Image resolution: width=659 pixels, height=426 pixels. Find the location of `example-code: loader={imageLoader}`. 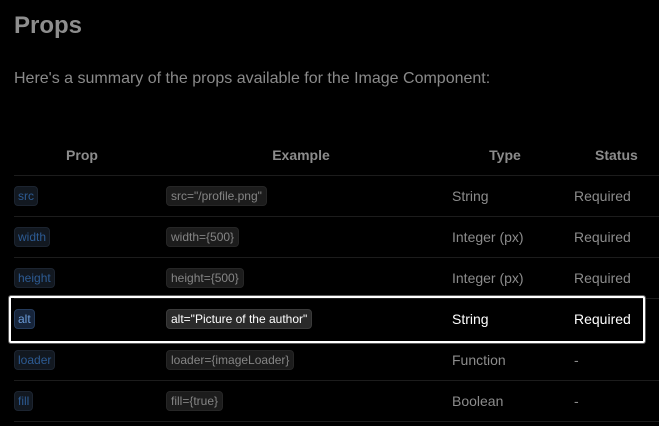

example-code: loader={imageLoader} is located at coordinates (230, 360).